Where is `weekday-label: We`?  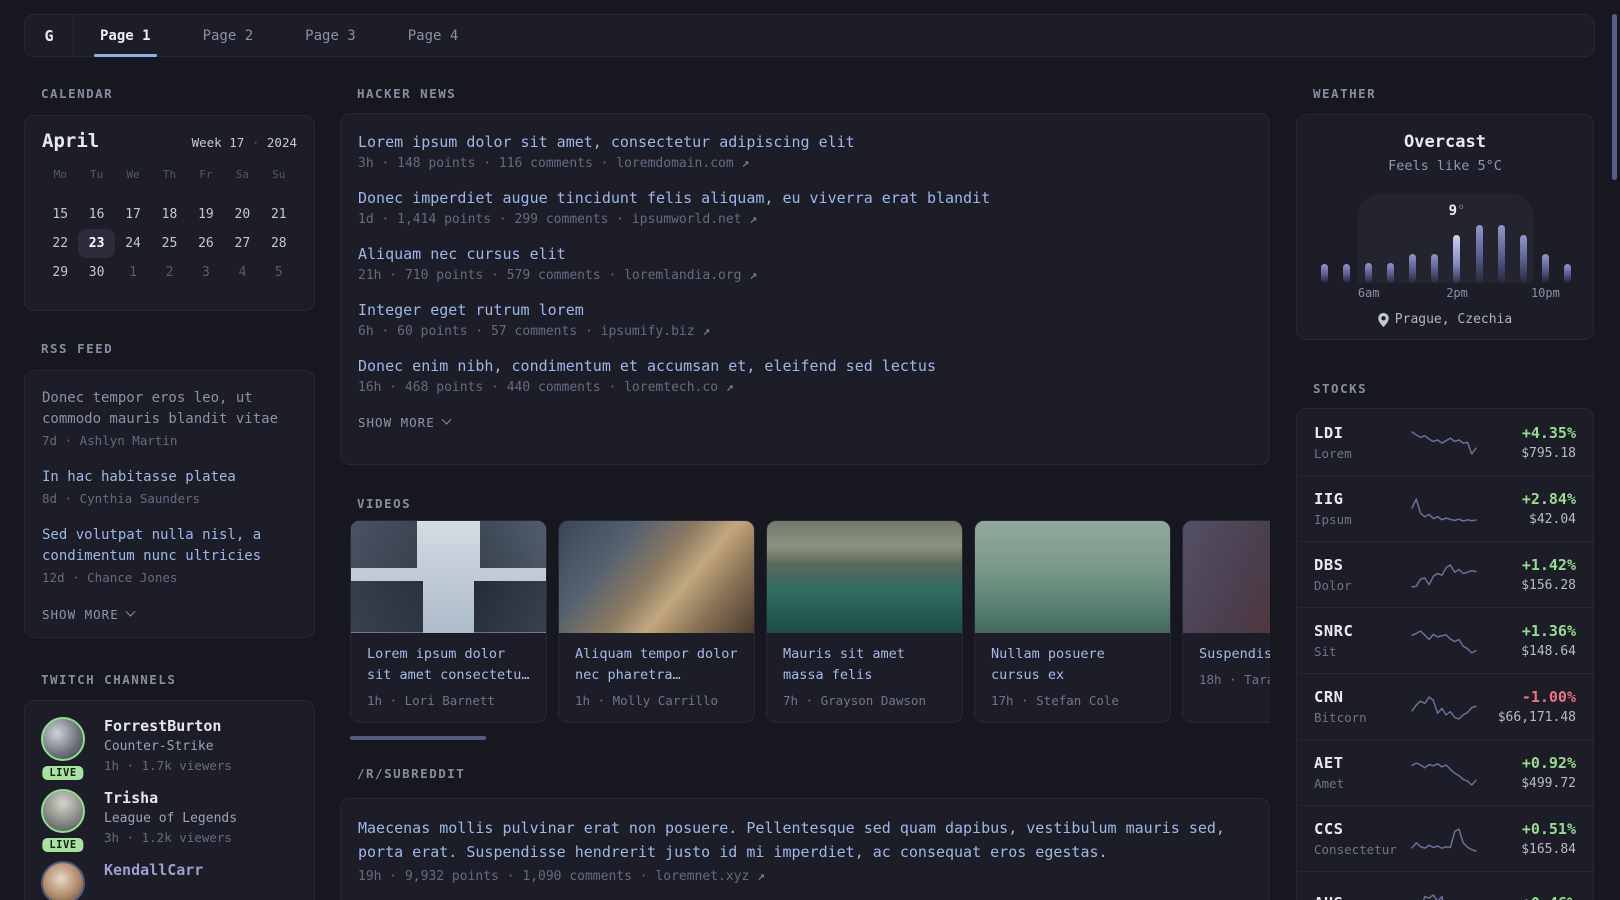 weekday-label: We is located at coordinates (133, 174).